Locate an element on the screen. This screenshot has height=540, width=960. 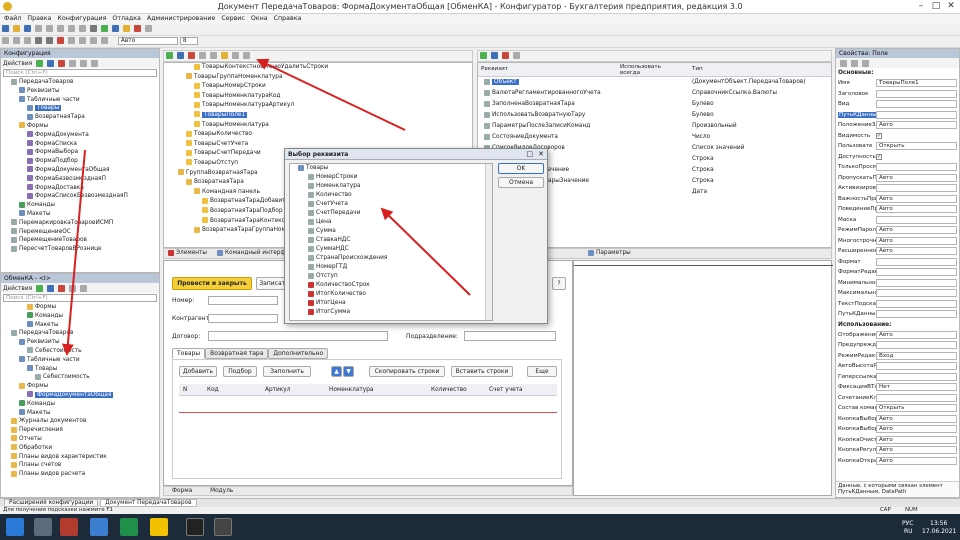
exchange-tree-item: ПередачаТоваров is located at coordinates (81, 333).